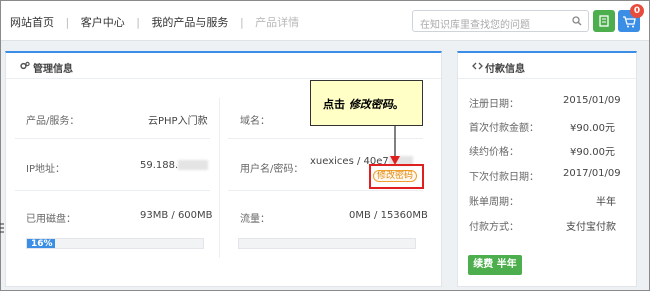  I want to click on renew-button: 续费 半年, so click(495, 265).